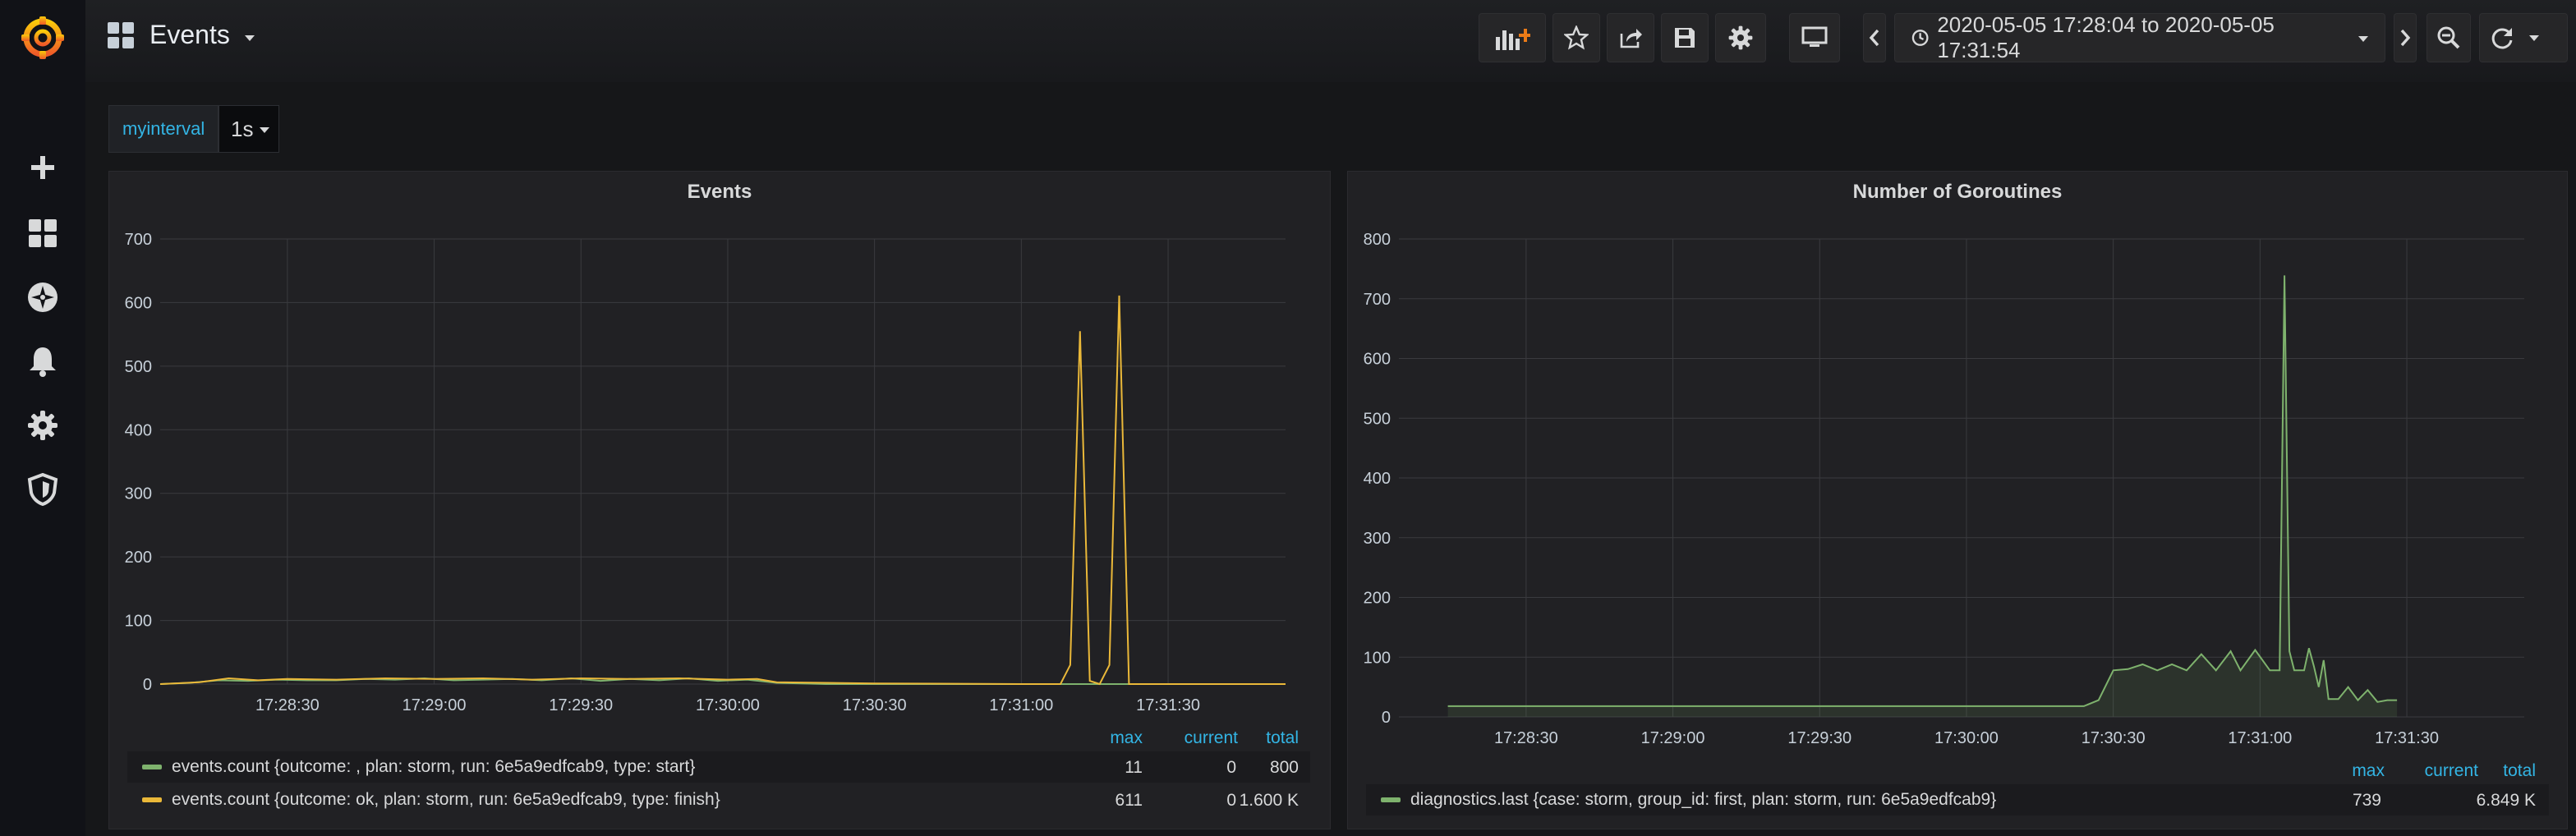 This screenshot has height=836, width=2576. Describe the element at coordinates (1269, 800) in the screenshot. I see `legend-total: 1.600 K` at that location.